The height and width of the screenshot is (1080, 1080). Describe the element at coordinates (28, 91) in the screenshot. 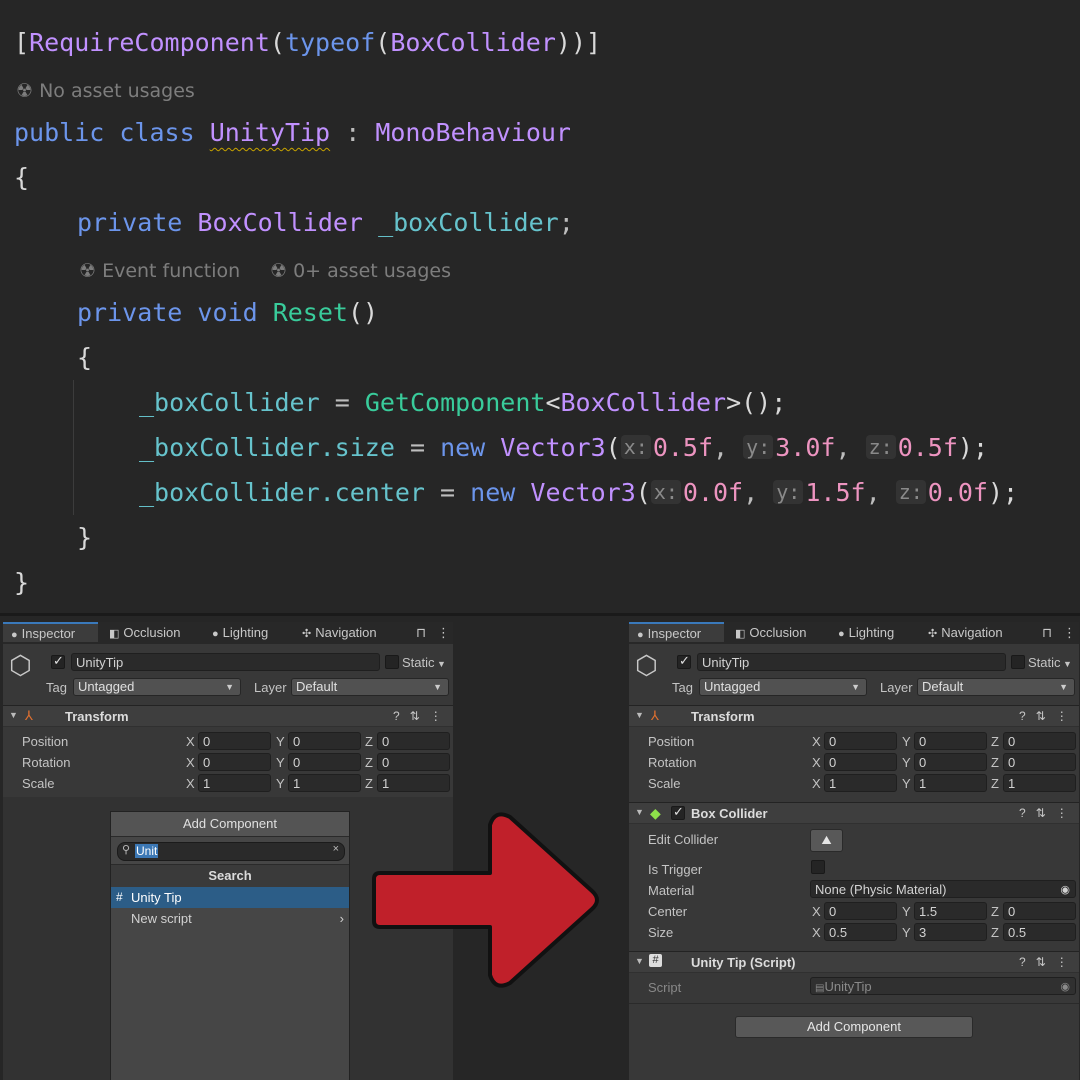

I see `unity-usage-icon: ☢` at that location.